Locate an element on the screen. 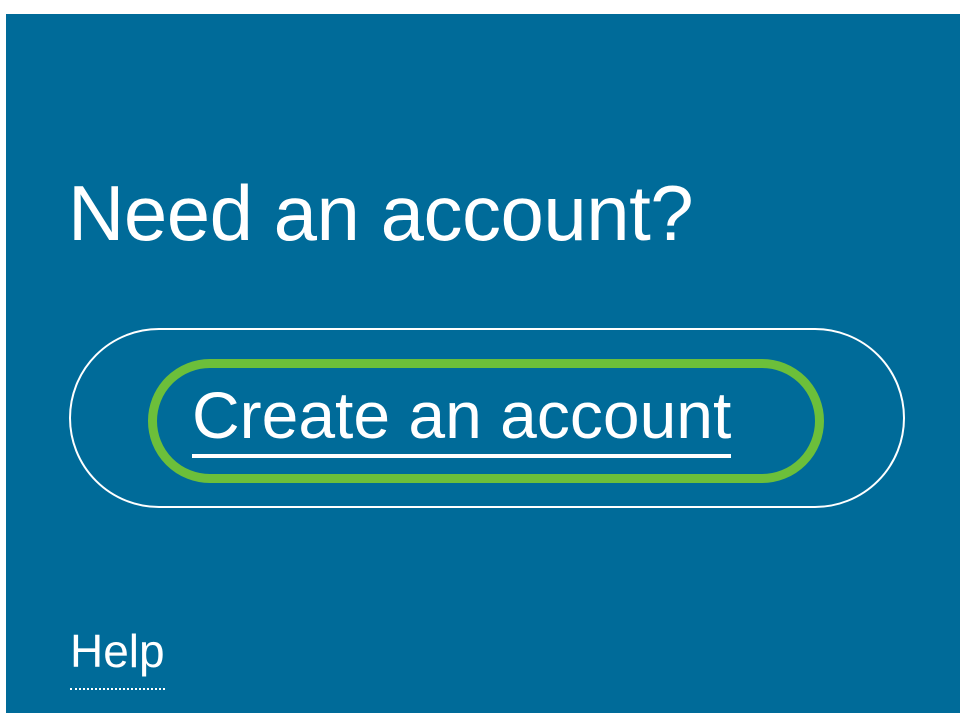 The height and width of the screenshot is (713, 966). create-account-link: Create an account is located at coordinates (462, 420).